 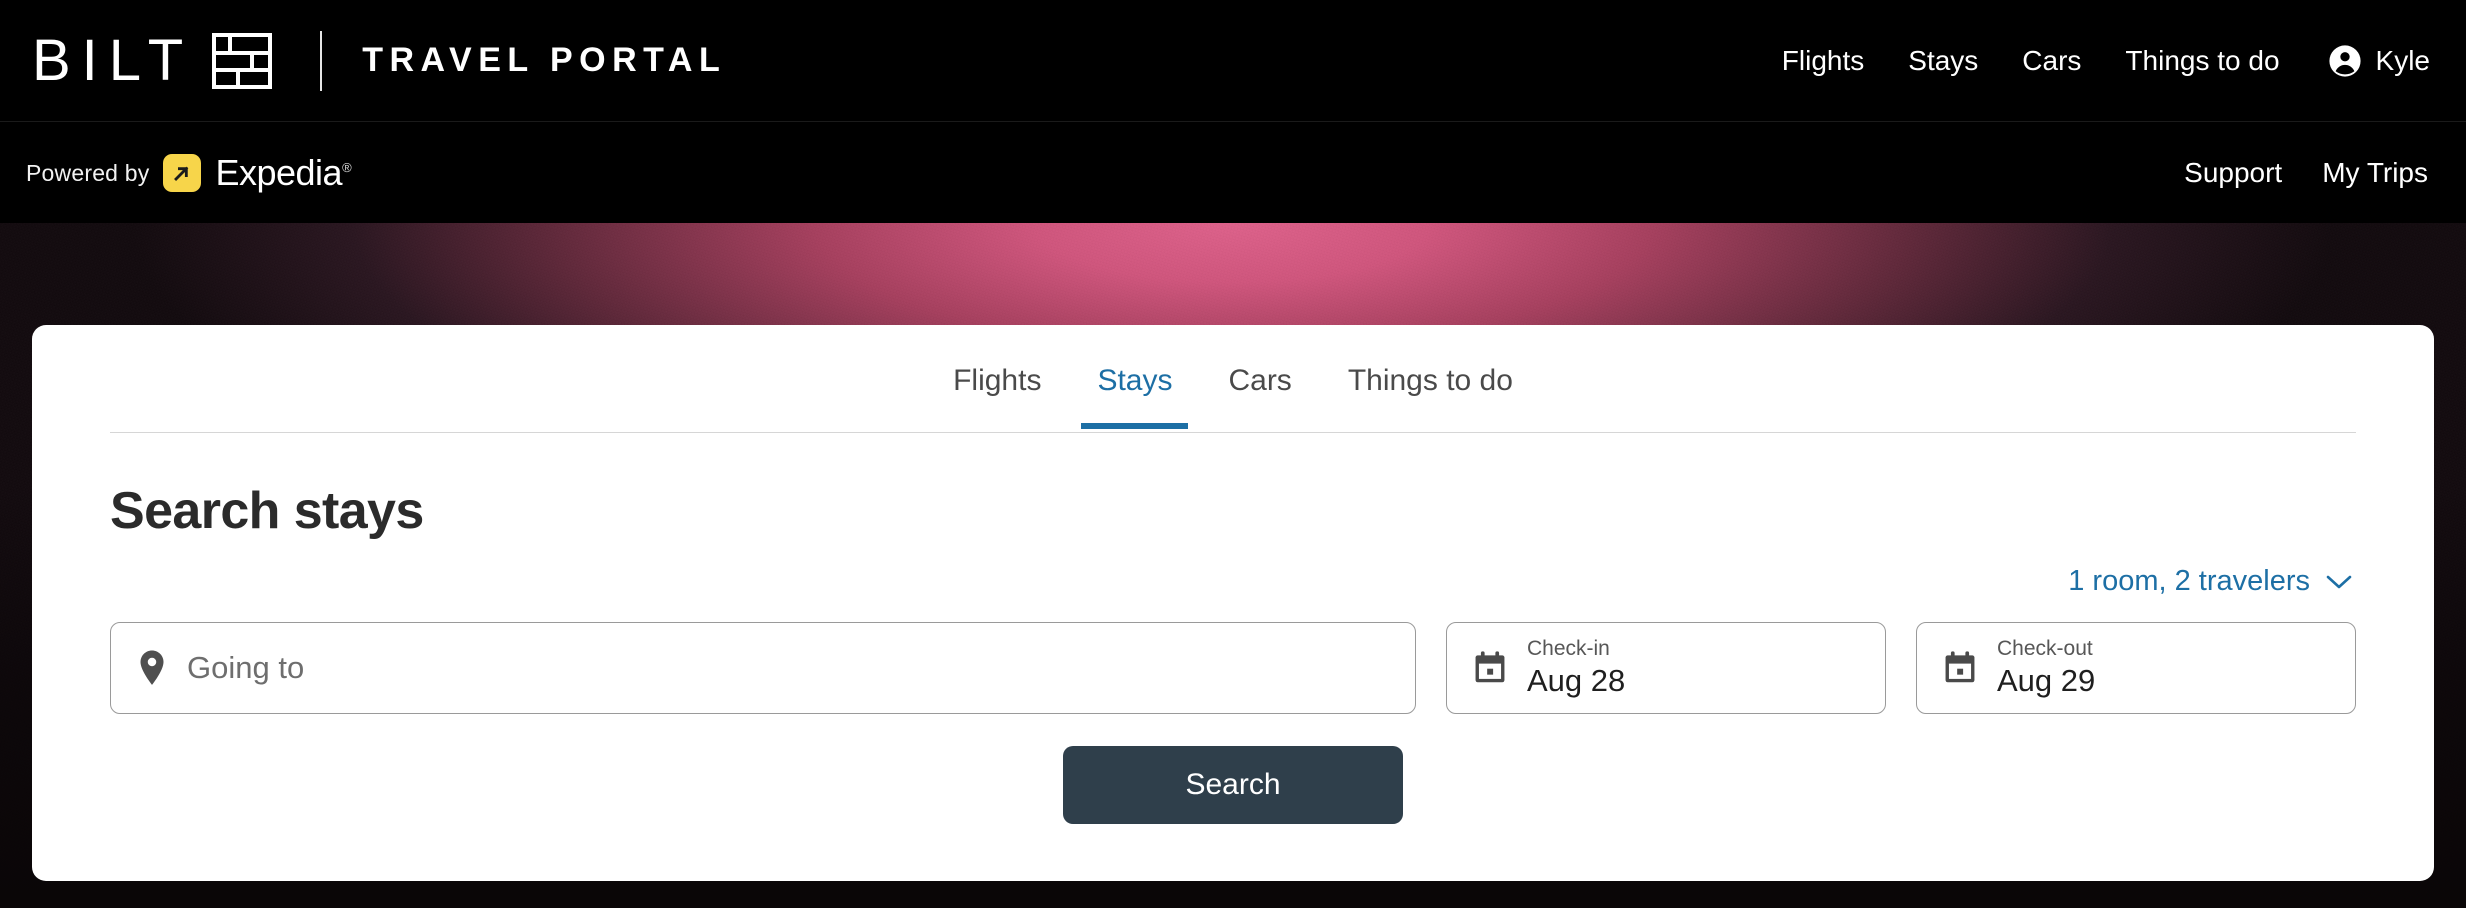 What do you see at coordinates (347, 167) in the screenshot?
I see `trademark-symbol: ®` at bounding box center [347, 167].